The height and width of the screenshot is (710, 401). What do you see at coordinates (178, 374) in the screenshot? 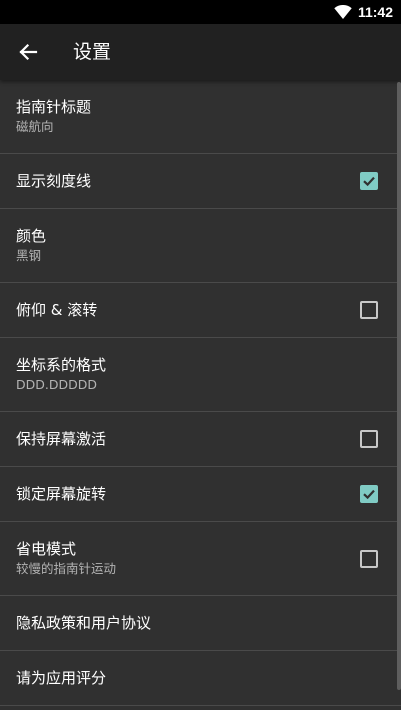
I see `setting-text: 坐标系的格式 DDD.DDDDD` at bounding box center [178, 374].